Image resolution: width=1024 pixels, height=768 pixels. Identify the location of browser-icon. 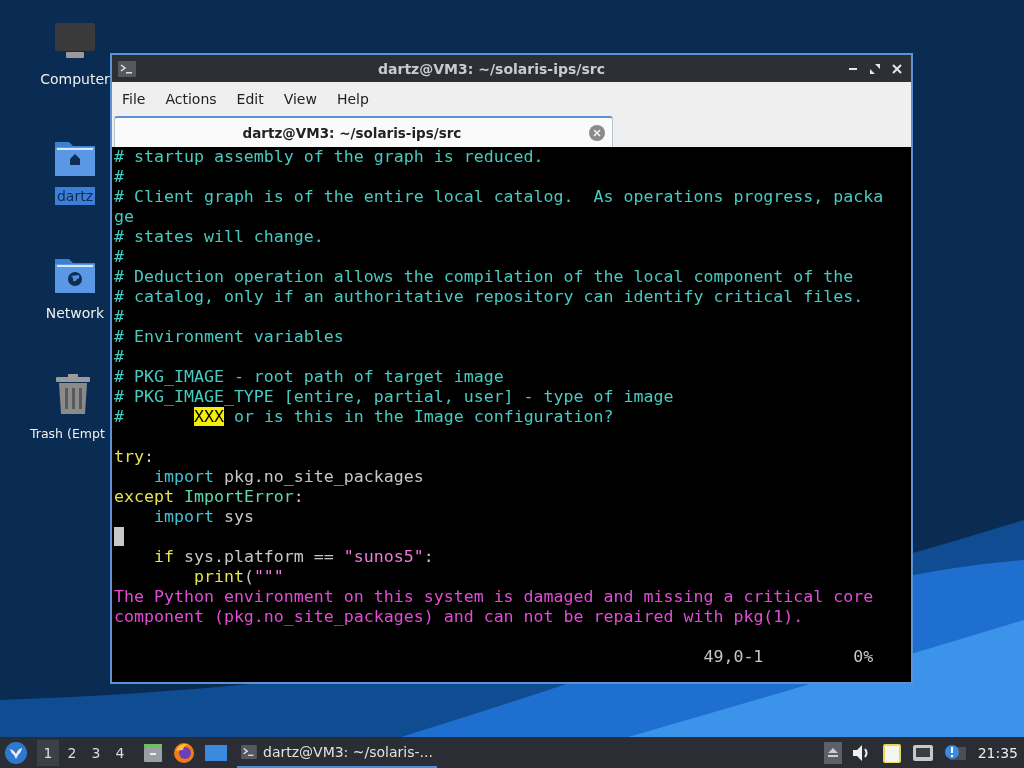
(184, 752).